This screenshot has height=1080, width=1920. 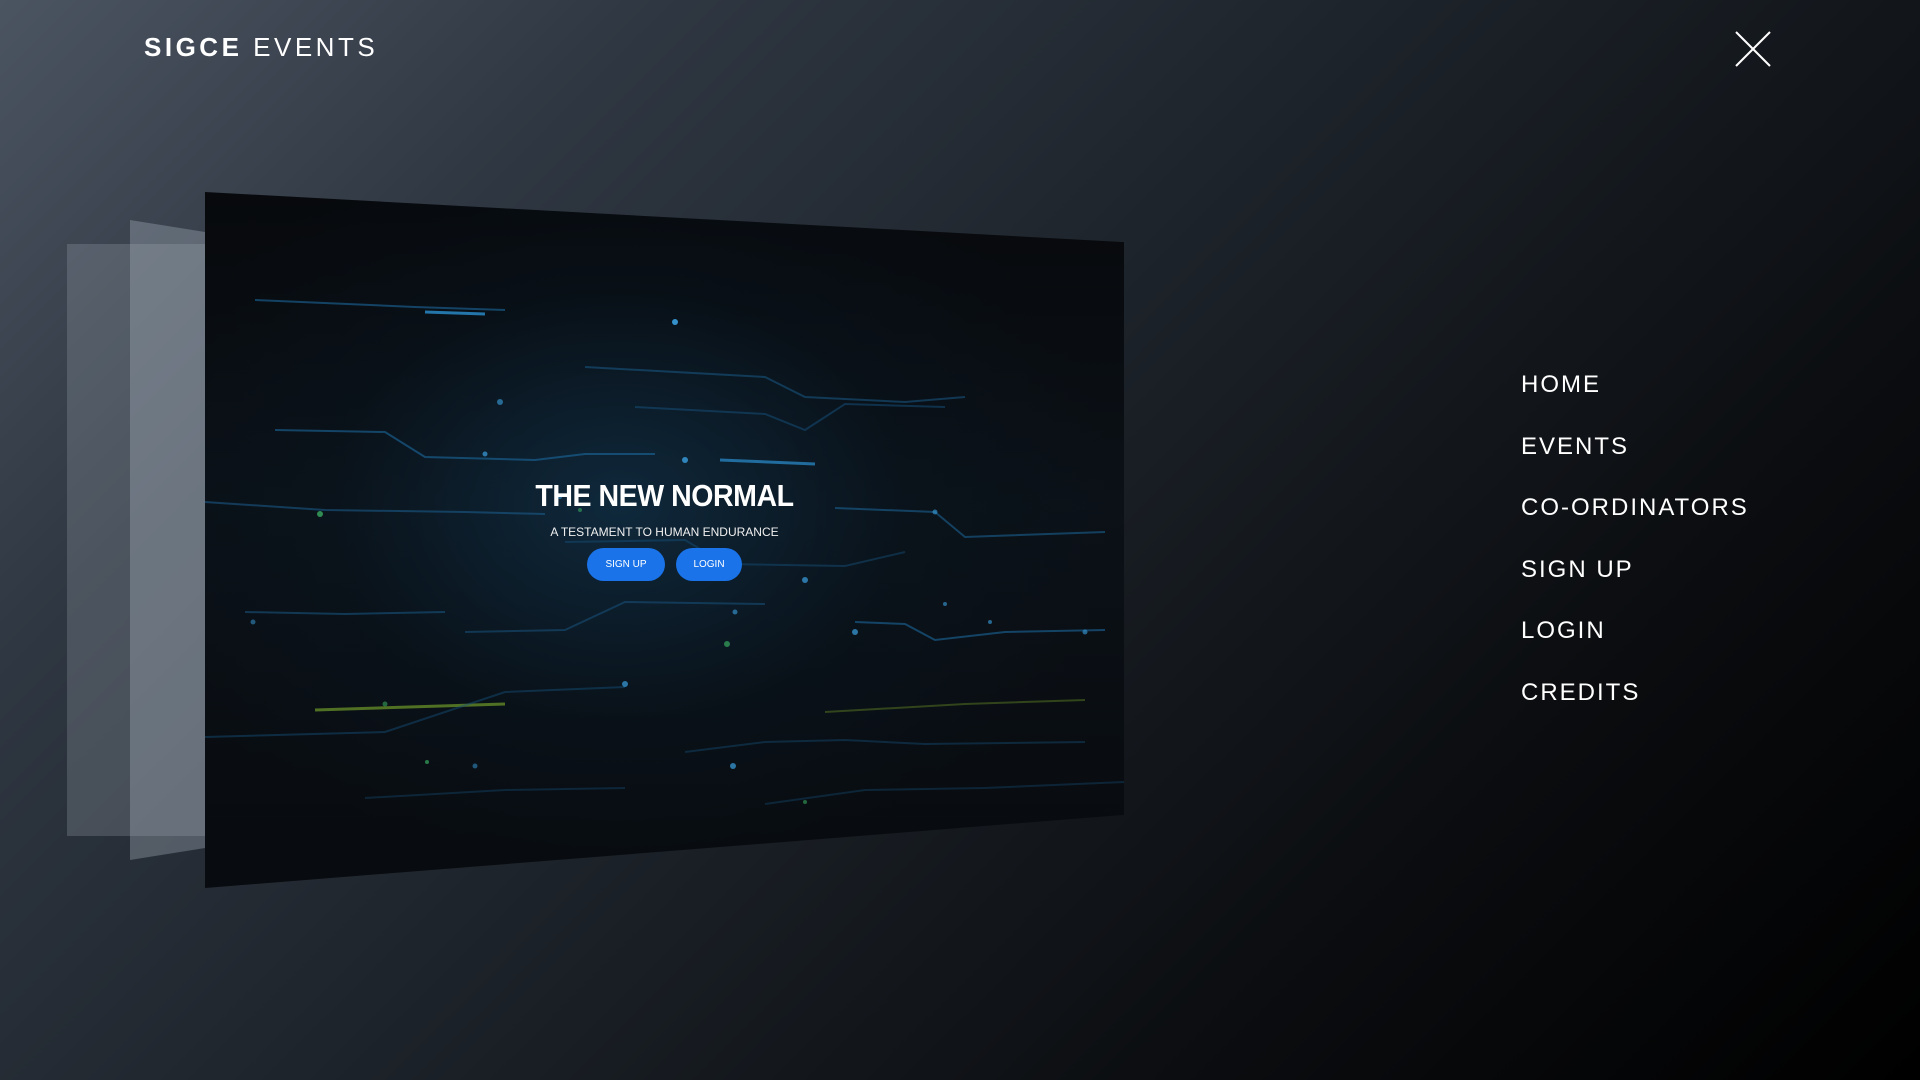 What do you see at coordinates (664, 495) in the screenshot?
I see `hero-title: THE NEW NORMAL` at bounding box center [664, 495].